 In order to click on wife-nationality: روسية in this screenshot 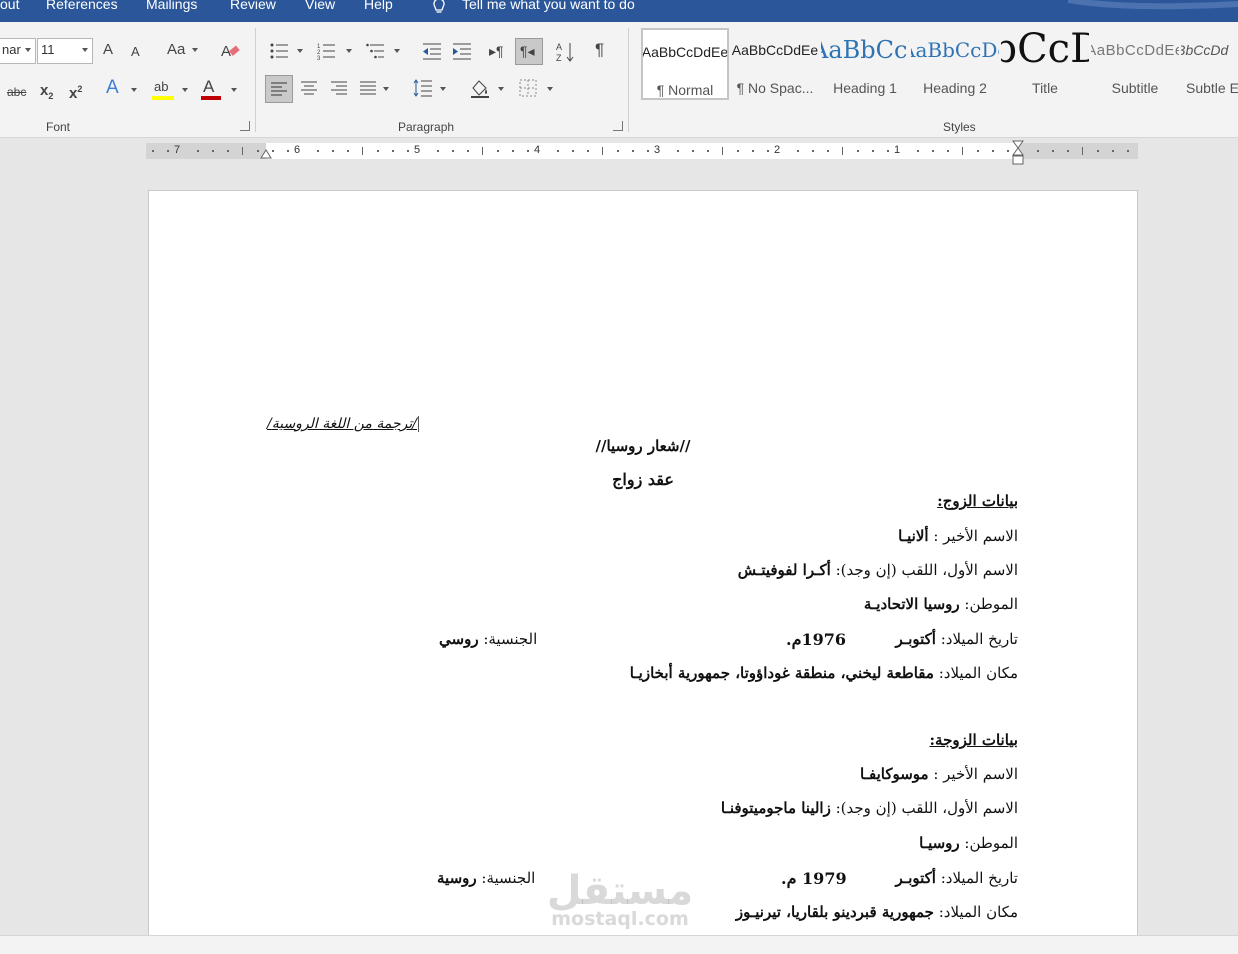, I will do `click(457, 878)`.